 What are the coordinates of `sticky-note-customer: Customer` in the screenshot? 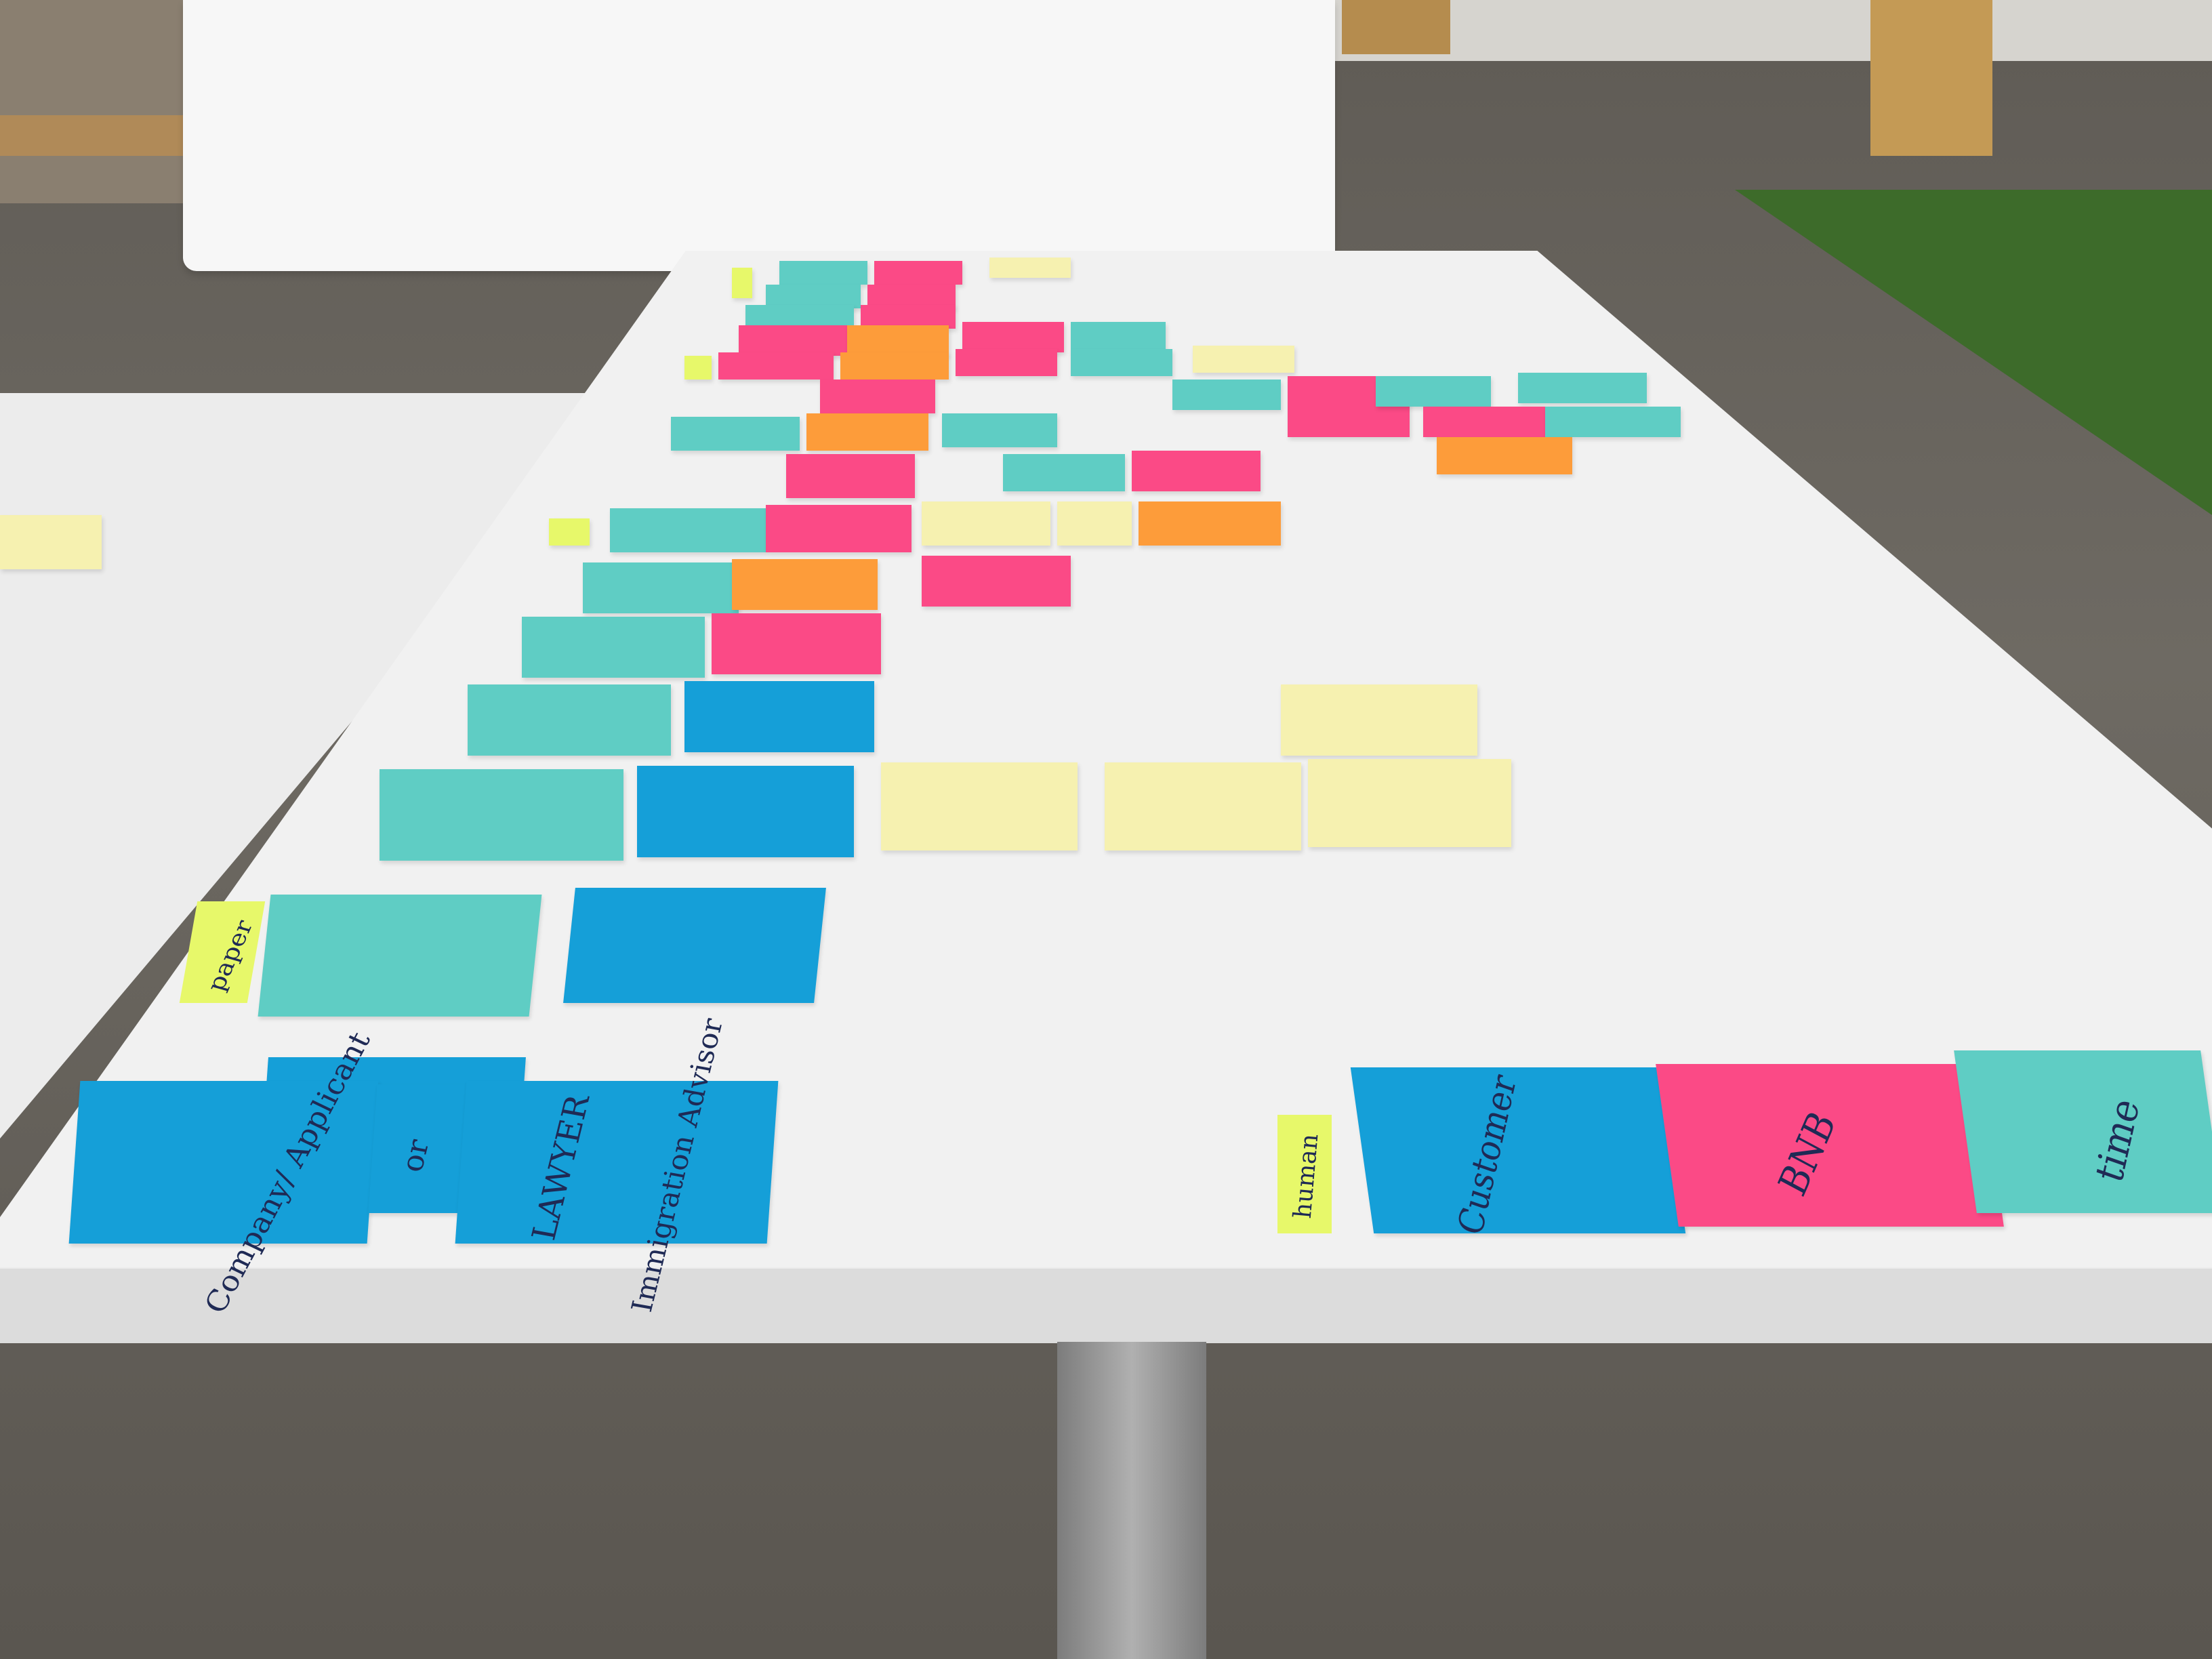 It's located at (1518, 1153).